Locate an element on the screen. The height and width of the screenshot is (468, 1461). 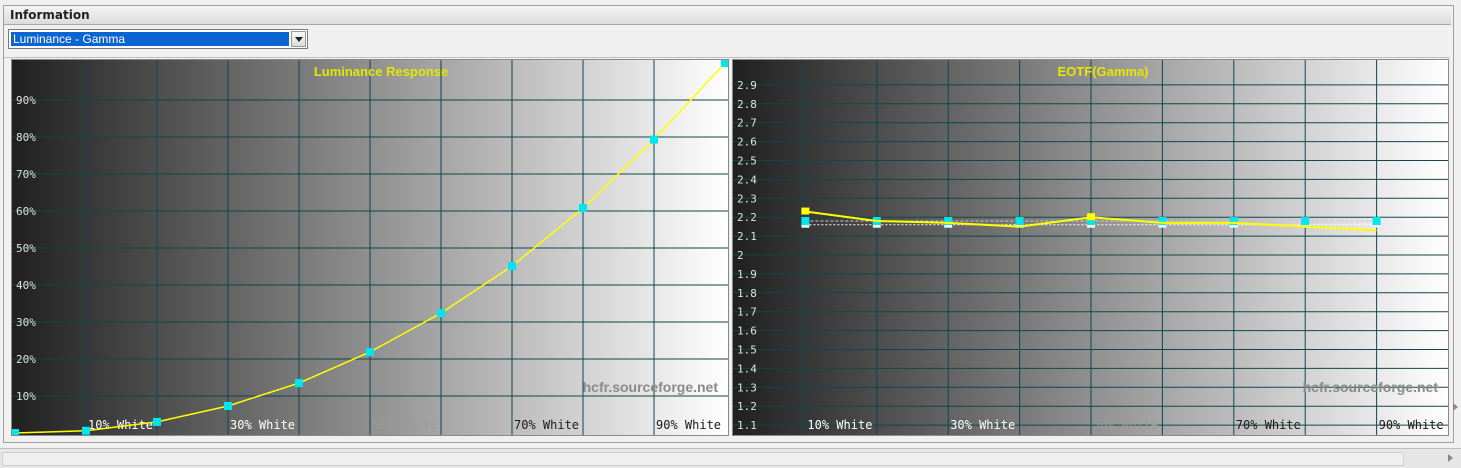
y-tick-label: 80% is located at coordinates (26, 137).